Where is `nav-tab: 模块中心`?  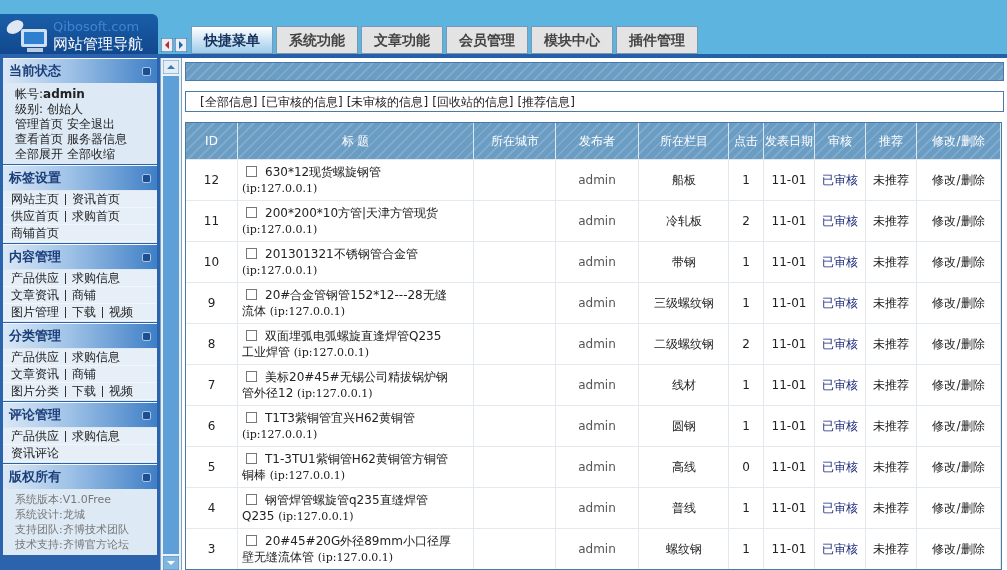
nav-tab: 模块中心 is located at coordinates (572, 40).